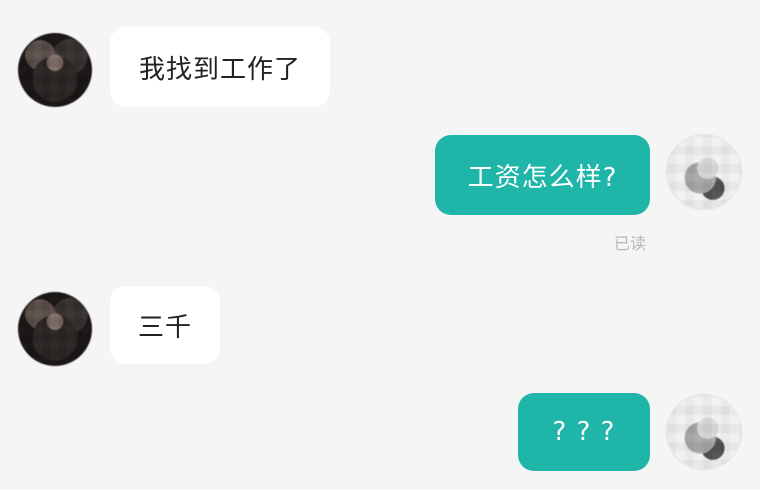 Image resolution: width=760 pixels, height=490 pixels. Describe the element at coordinates (219, 69) in the screenshot. I see `message-text: 我找到工作了` at that location.